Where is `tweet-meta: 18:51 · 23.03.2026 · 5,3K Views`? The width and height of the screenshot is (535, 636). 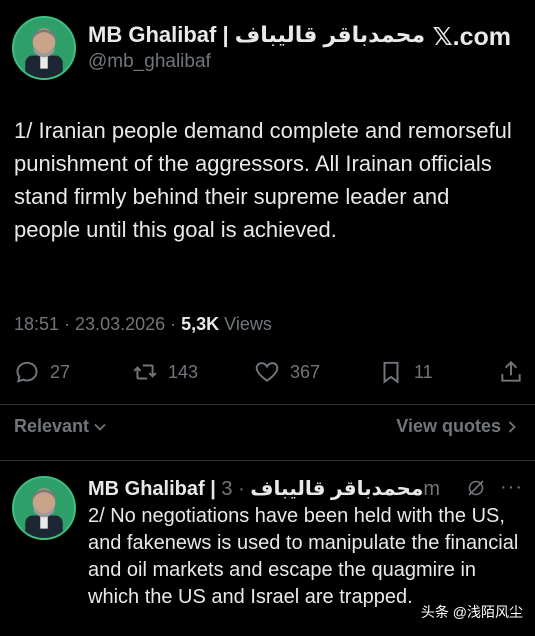 tweet-meta: 18:51 · 23.03.2026 · 5,3K Views is located at coordinates (143, 324).